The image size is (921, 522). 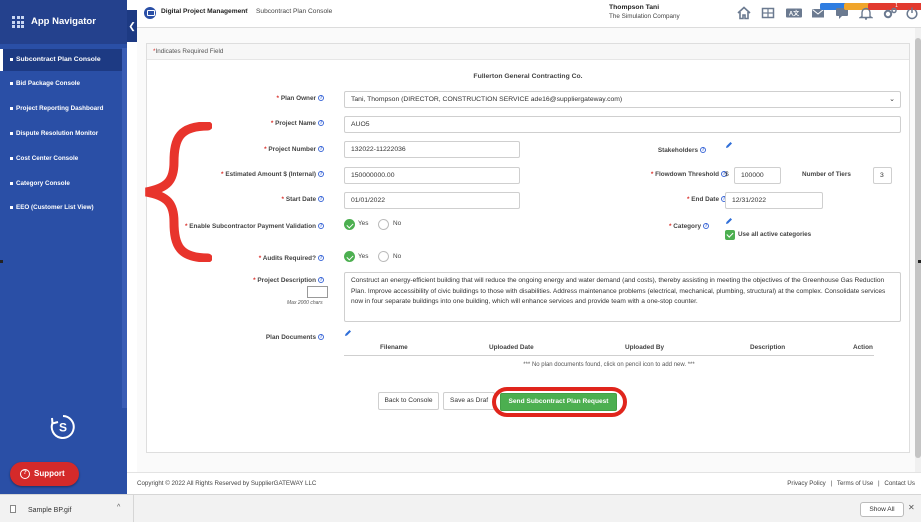 What do you see at coordinates (291, 258) in the screenshot?
I see `audits-required-label: * Audits Required?` at bounding box center [291, 258].